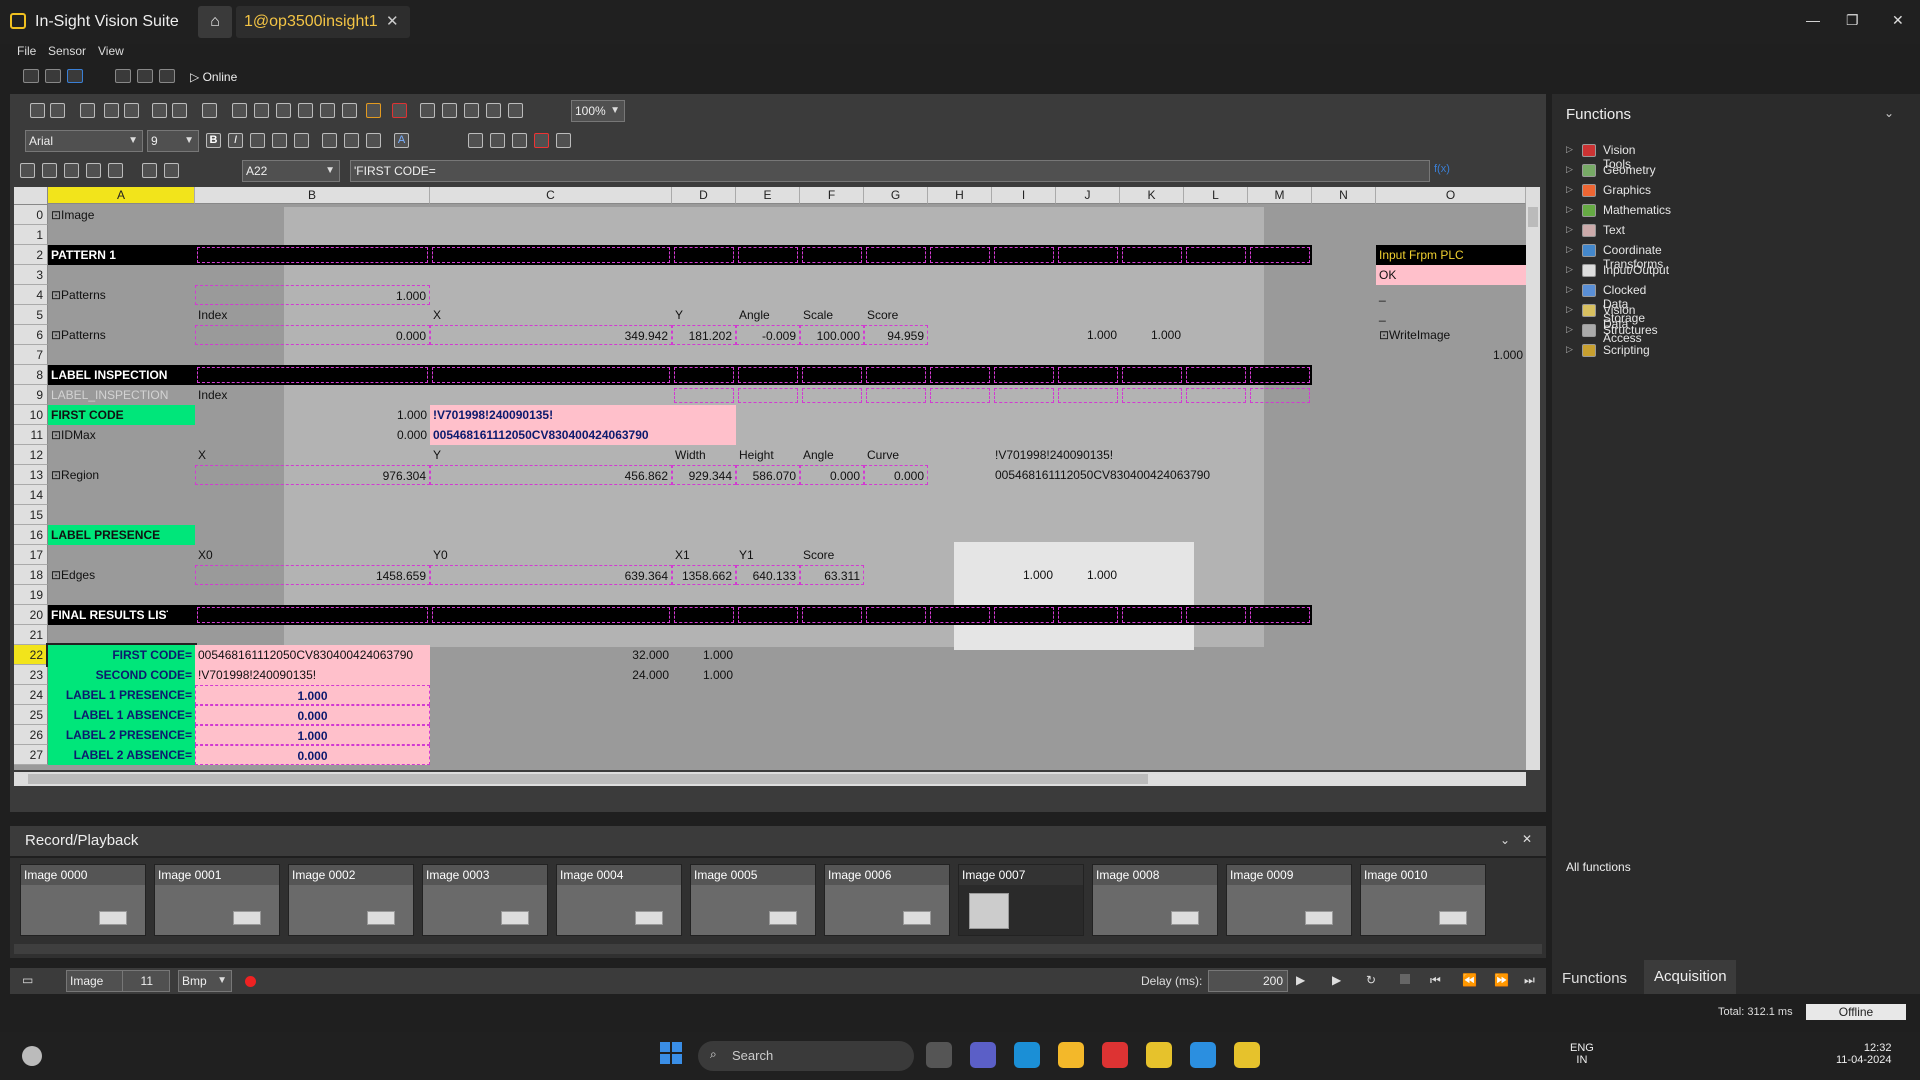  I want to click on warning-icon, so click(541, 140).